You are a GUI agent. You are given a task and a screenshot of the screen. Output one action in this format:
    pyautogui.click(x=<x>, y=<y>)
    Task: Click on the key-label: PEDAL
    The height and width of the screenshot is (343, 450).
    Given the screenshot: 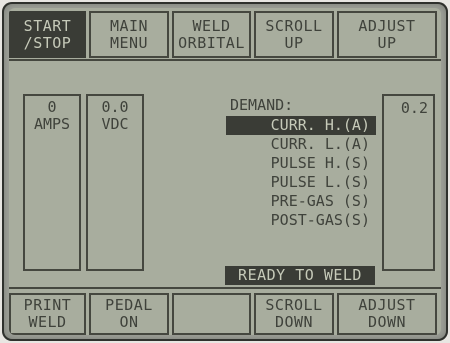 What is the action you would take?
    pyautogui.click(x=129, y=305)
    